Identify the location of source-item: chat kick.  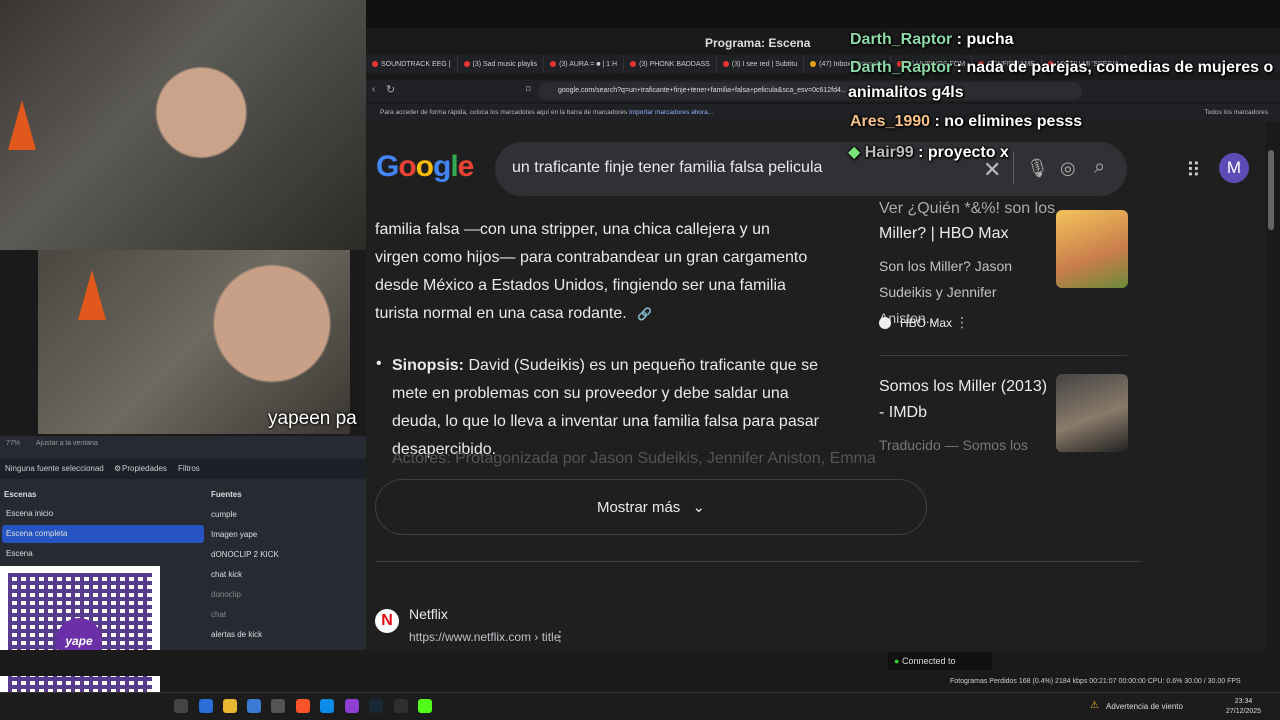
(226, 574).